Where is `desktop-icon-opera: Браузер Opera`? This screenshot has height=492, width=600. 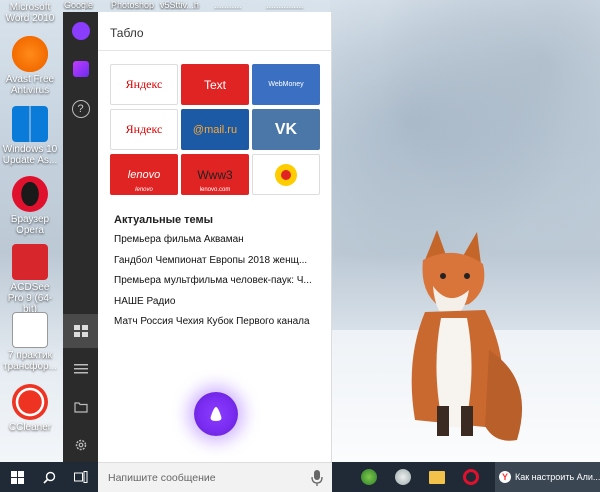
desktop-icon-opera: Браузер Opera is located at coordinates (30, 206).